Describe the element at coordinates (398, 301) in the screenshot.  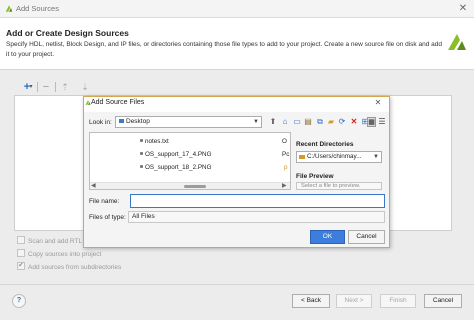
I see `finish-button: Finish` at that location.